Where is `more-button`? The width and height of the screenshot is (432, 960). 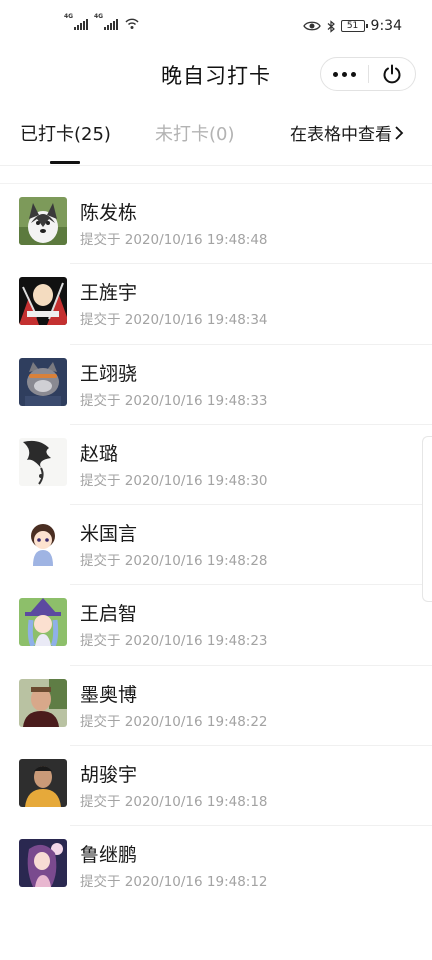
more-button is located at coordinates (344, 74).